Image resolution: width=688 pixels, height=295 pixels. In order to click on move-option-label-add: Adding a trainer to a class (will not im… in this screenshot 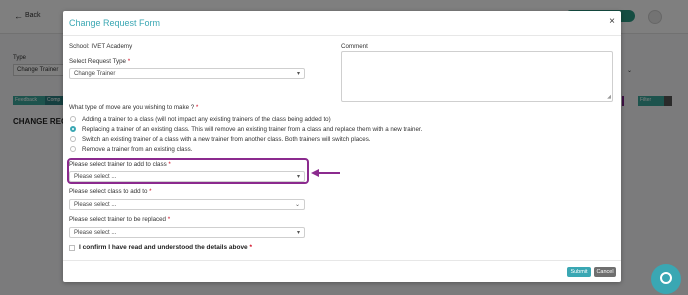, I will do `click(206, 119)`.